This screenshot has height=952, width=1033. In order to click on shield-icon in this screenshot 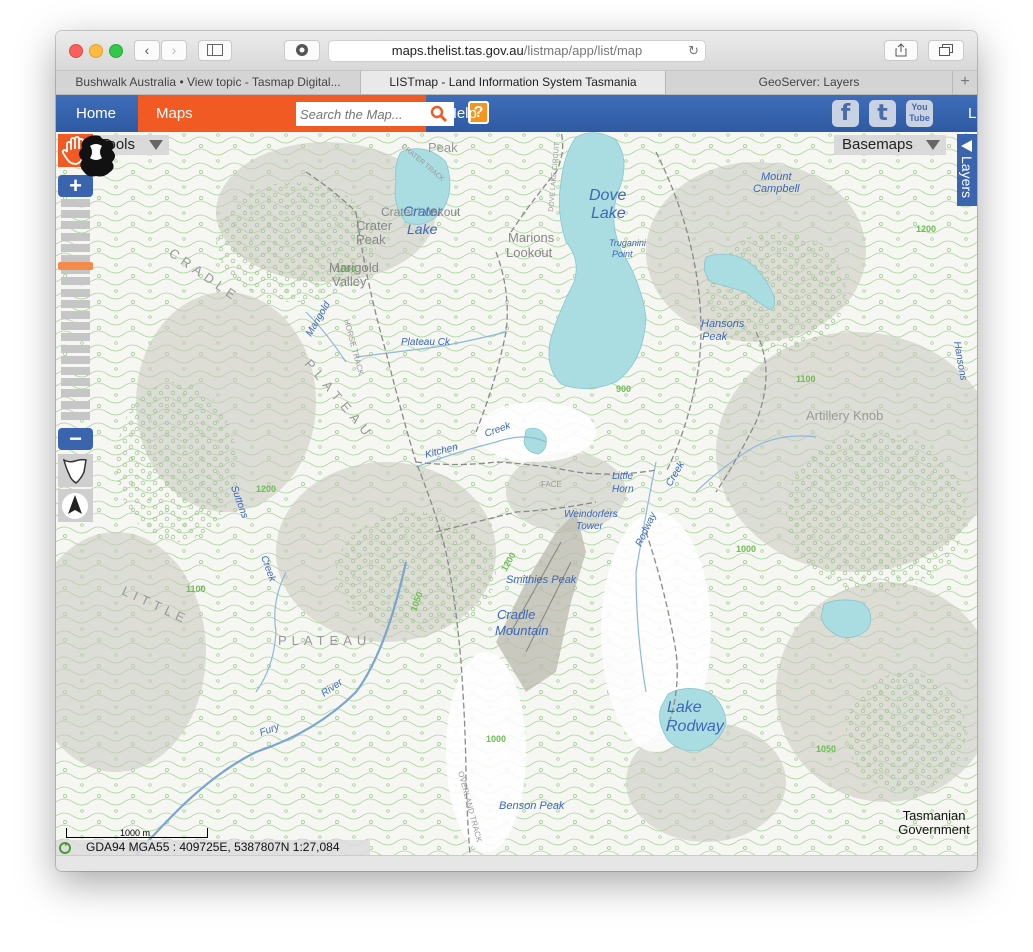, I will do `click(302, 50)`.